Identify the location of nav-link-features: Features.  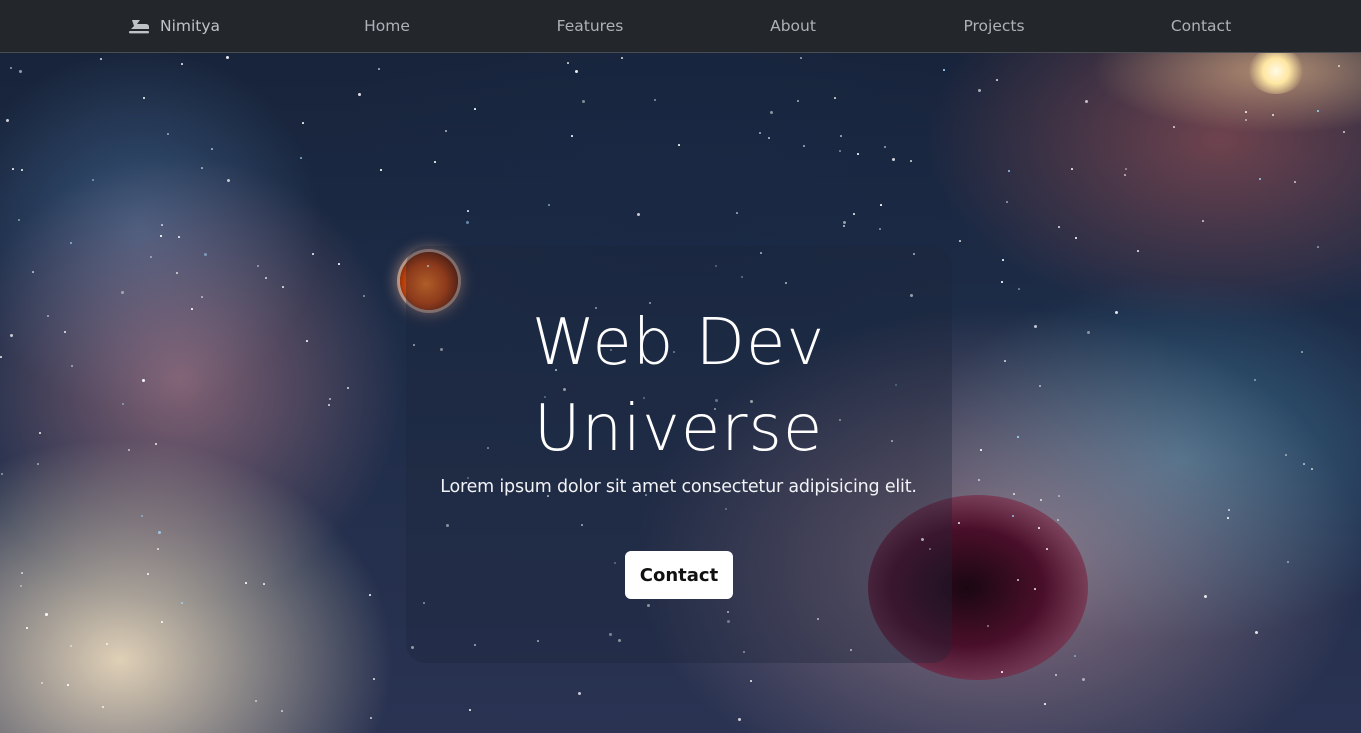
(590, 26).